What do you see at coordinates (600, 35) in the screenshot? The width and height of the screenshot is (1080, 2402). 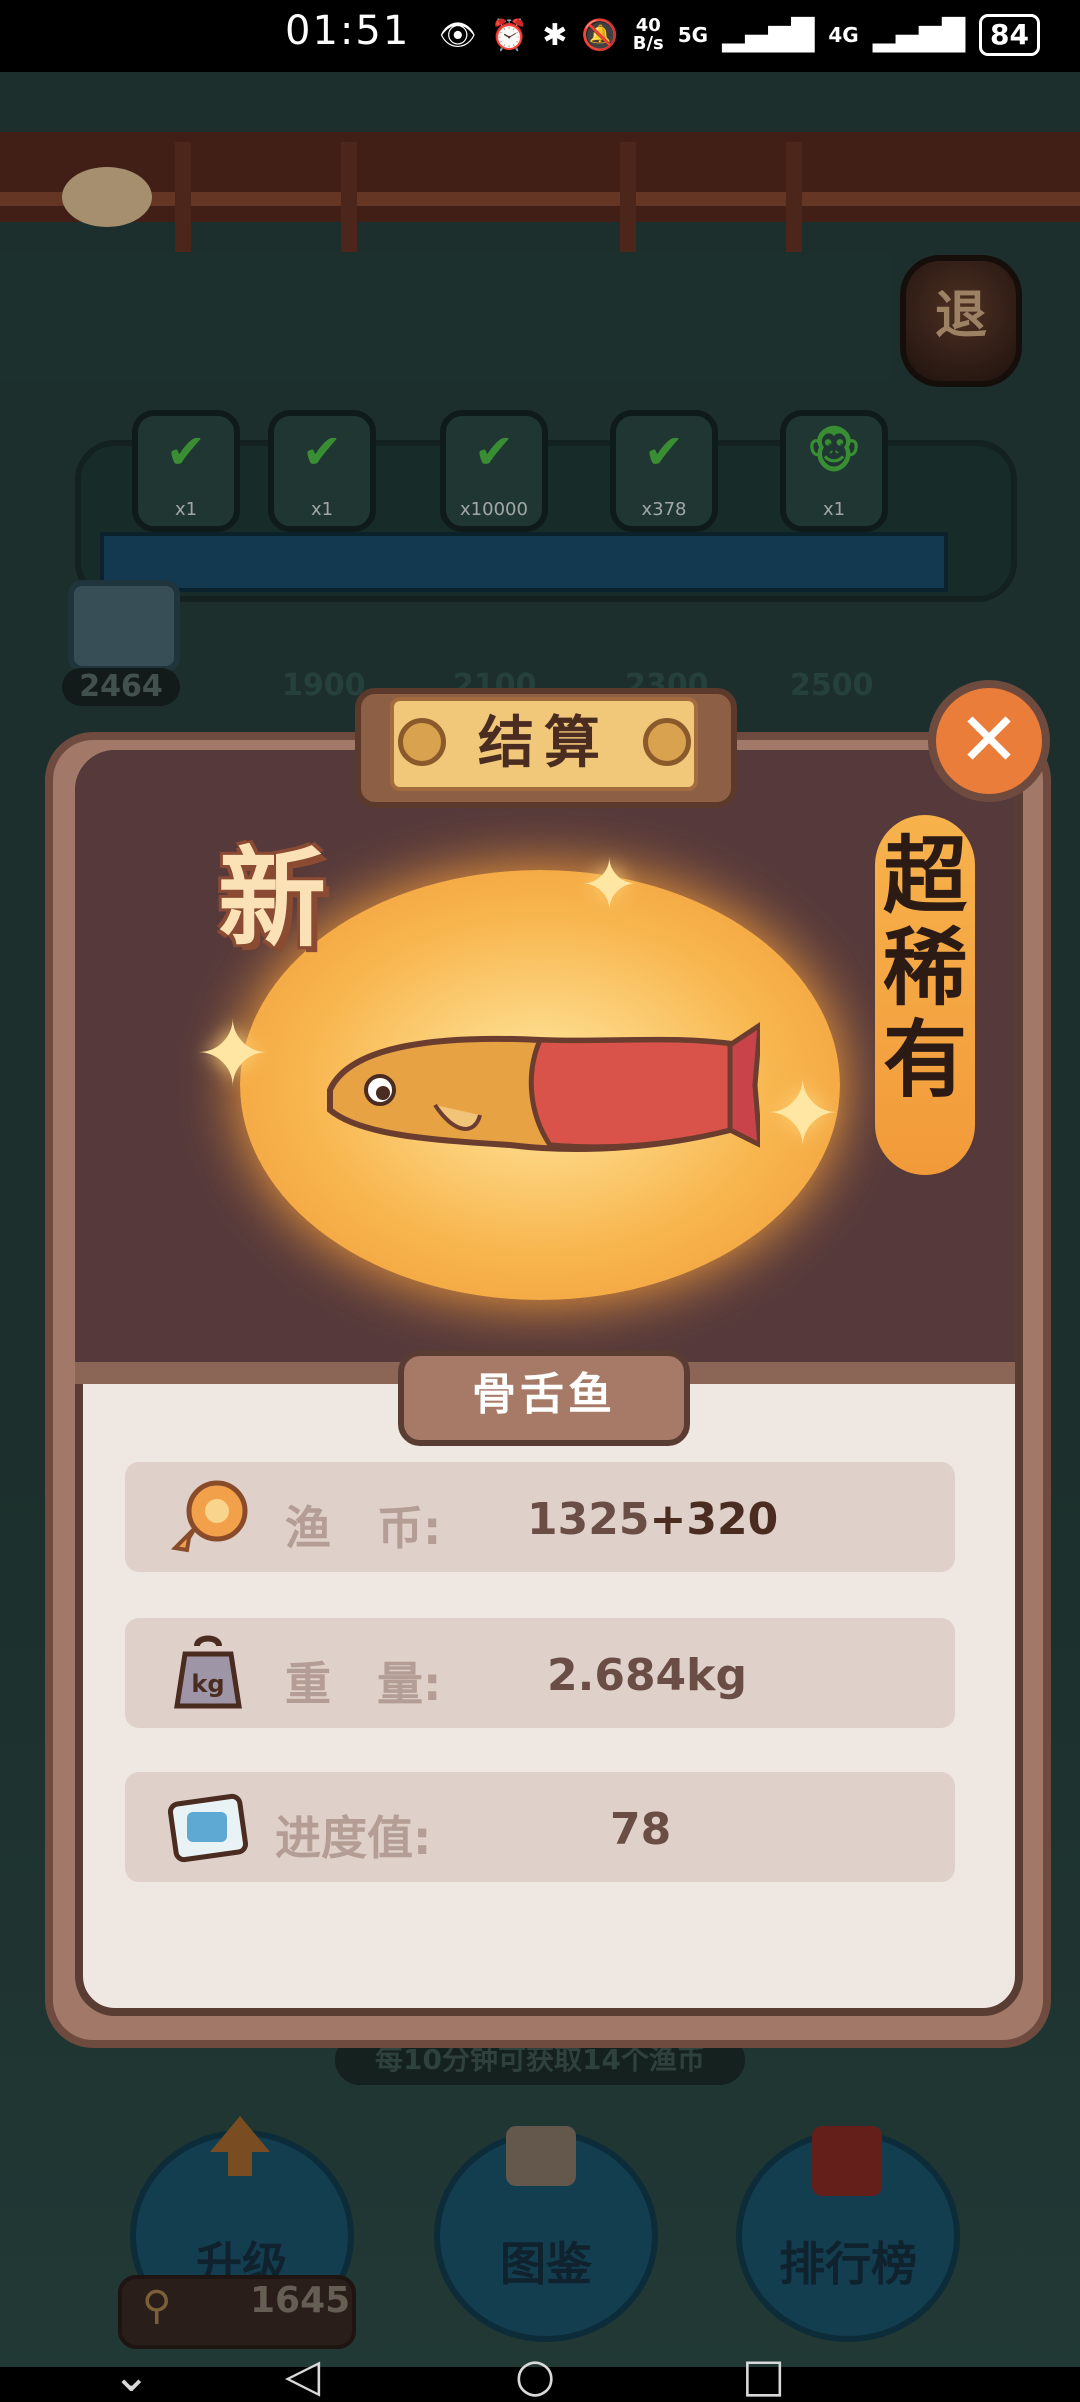 I see `mute-icon: 🔕` at bounding box center [600, 35].